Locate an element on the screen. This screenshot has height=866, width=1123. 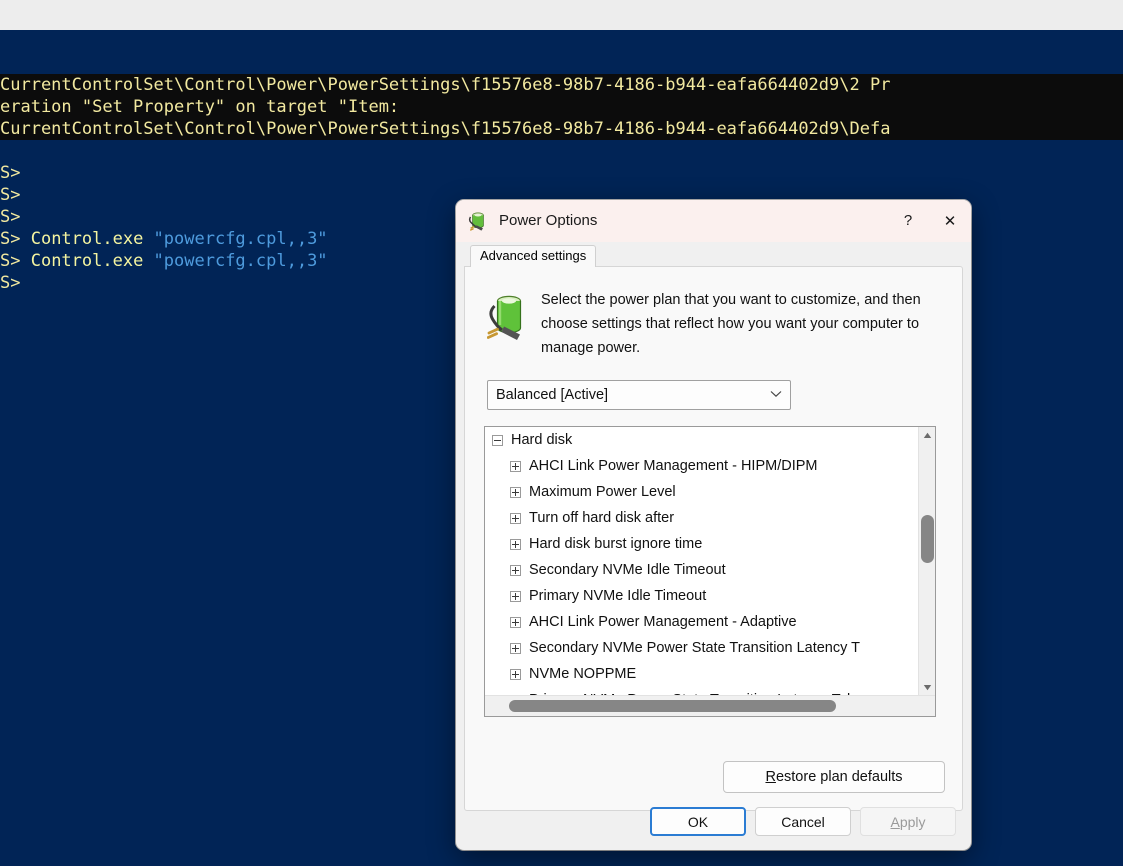
tree-item-label: Hard disk burst ignore time is located at coordinates (616, 544).